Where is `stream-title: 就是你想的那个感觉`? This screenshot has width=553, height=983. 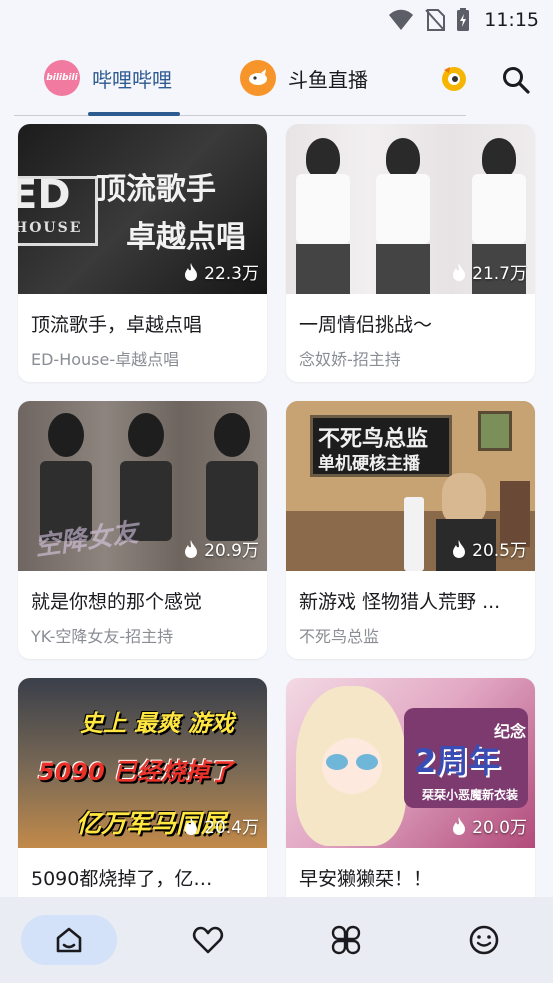
stream-title: 就是你想的那个感觉 is located at coordinates (117, 602).